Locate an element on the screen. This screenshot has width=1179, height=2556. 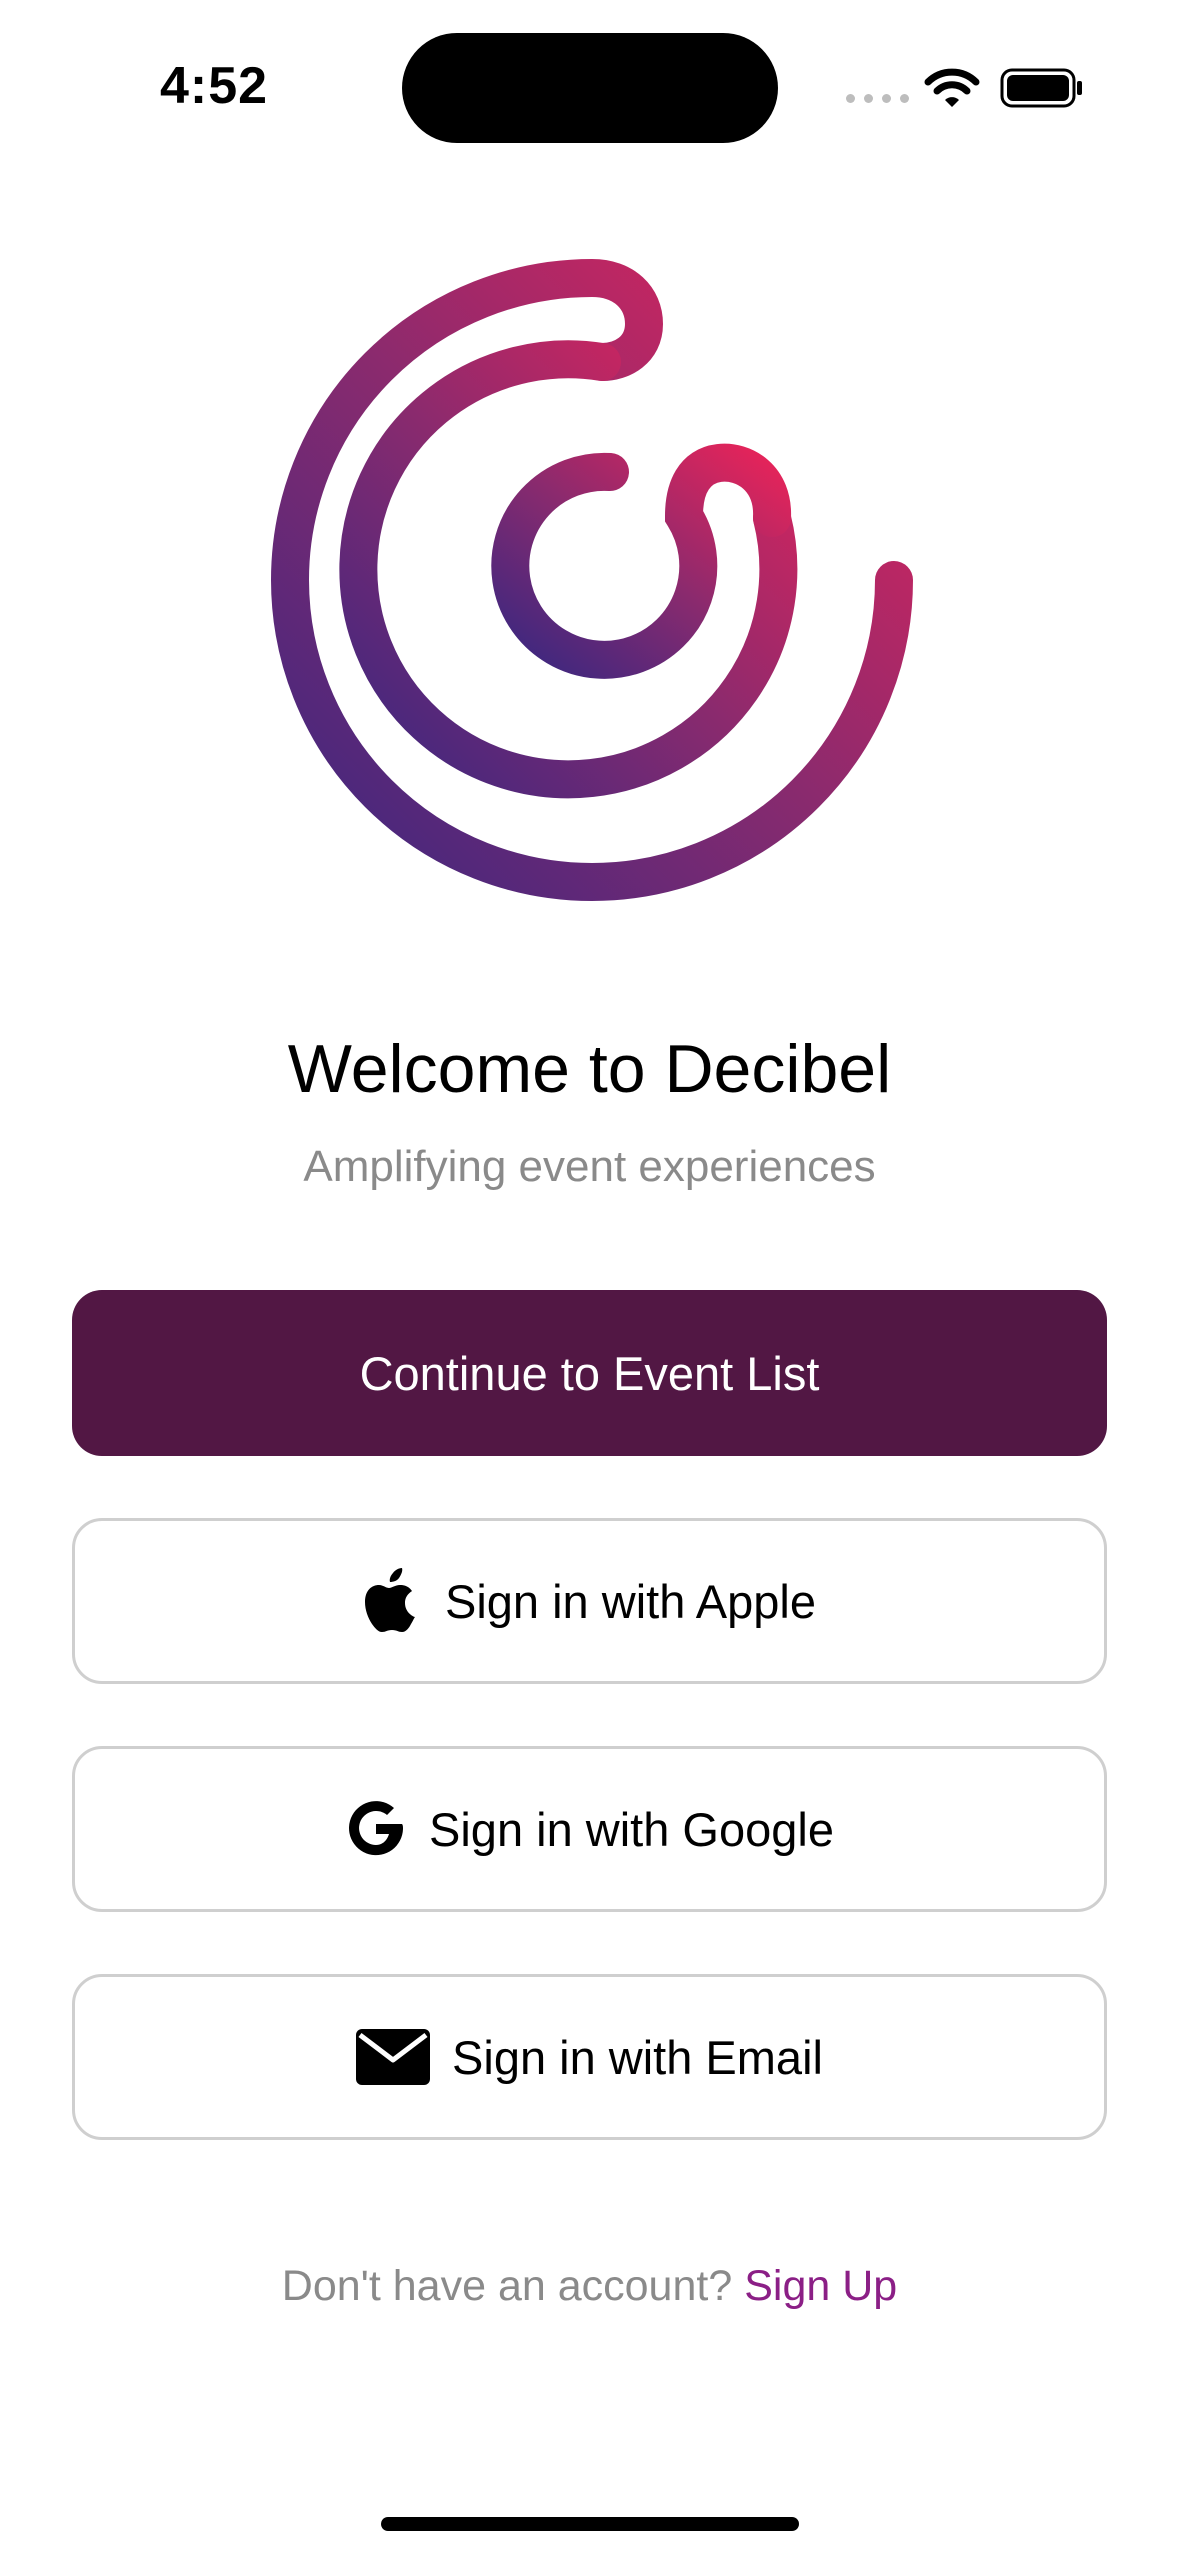
sign-in-google-button: Sign in with Google is located at coordinates (589, 1829).